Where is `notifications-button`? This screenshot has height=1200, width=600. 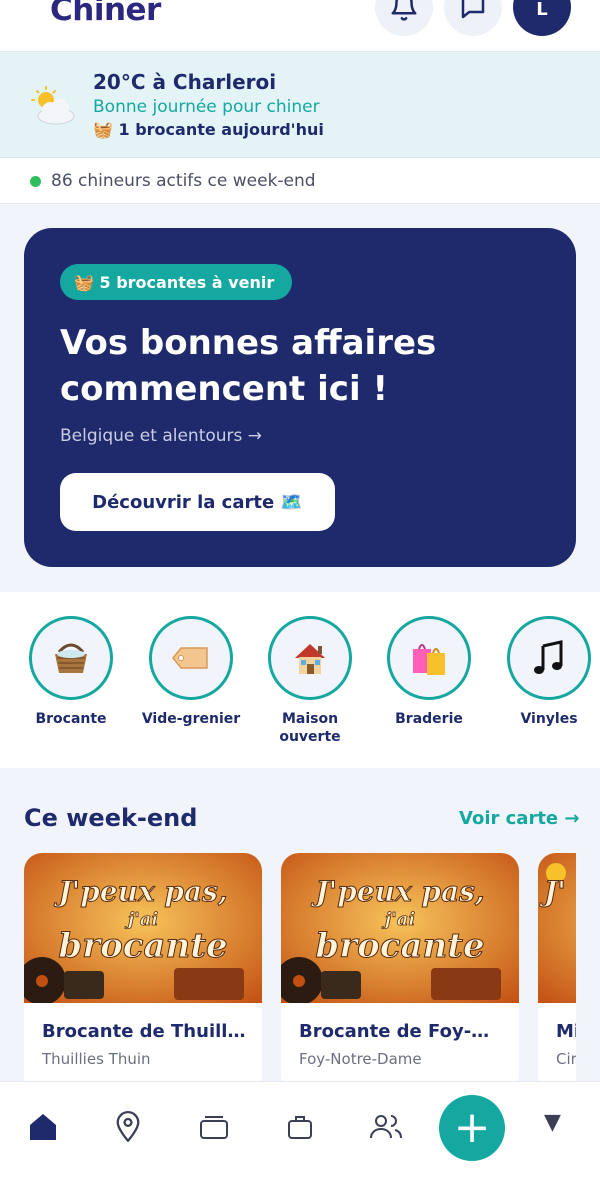
notifications-button is located at coordinates (404, 18).